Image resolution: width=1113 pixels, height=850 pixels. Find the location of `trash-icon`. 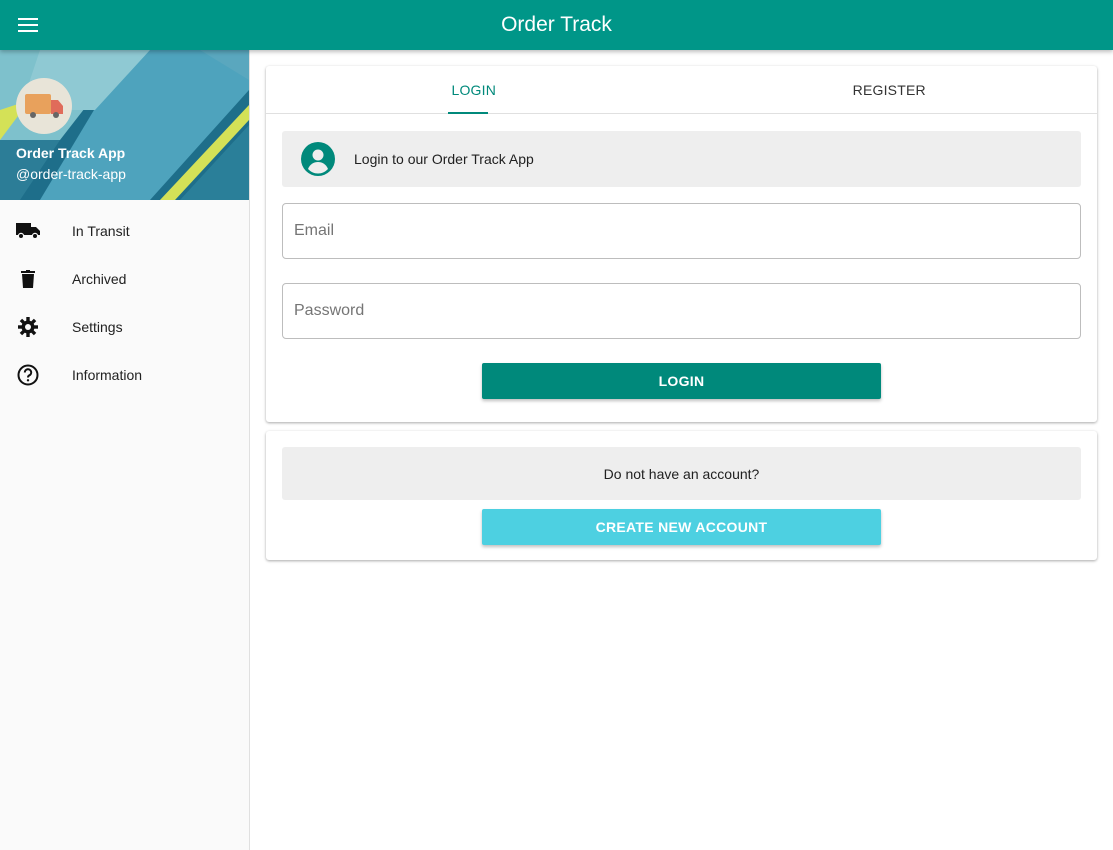

trash-icon is located at coordinates (28, 279).